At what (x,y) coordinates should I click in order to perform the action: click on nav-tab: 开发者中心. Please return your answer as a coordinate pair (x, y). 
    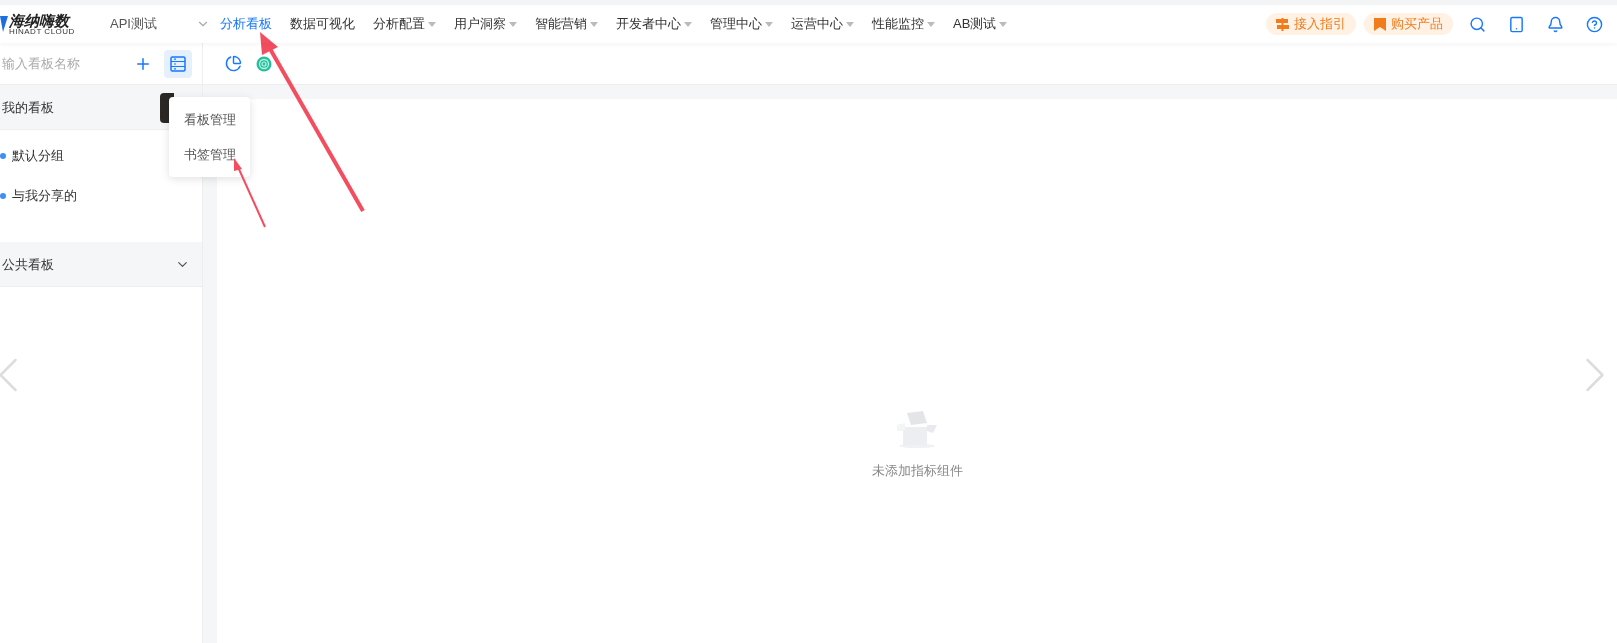
    Looking at the image, I should click on (654, 24).